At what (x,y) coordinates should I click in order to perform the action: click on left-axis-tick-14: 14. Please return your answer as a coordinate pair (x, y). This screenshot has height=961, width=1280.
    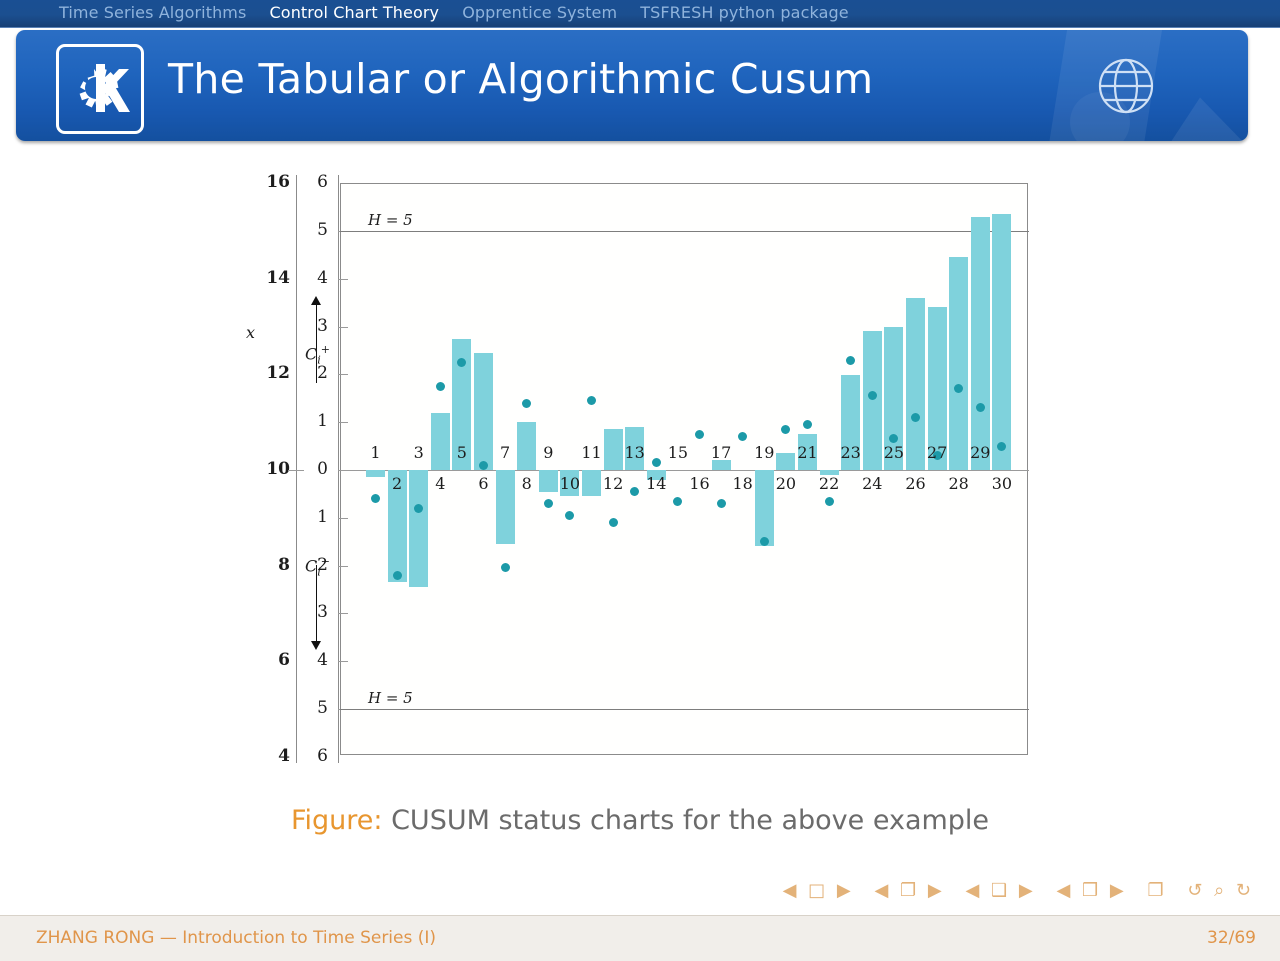
    Looking at the image, I should click on (278, 277).